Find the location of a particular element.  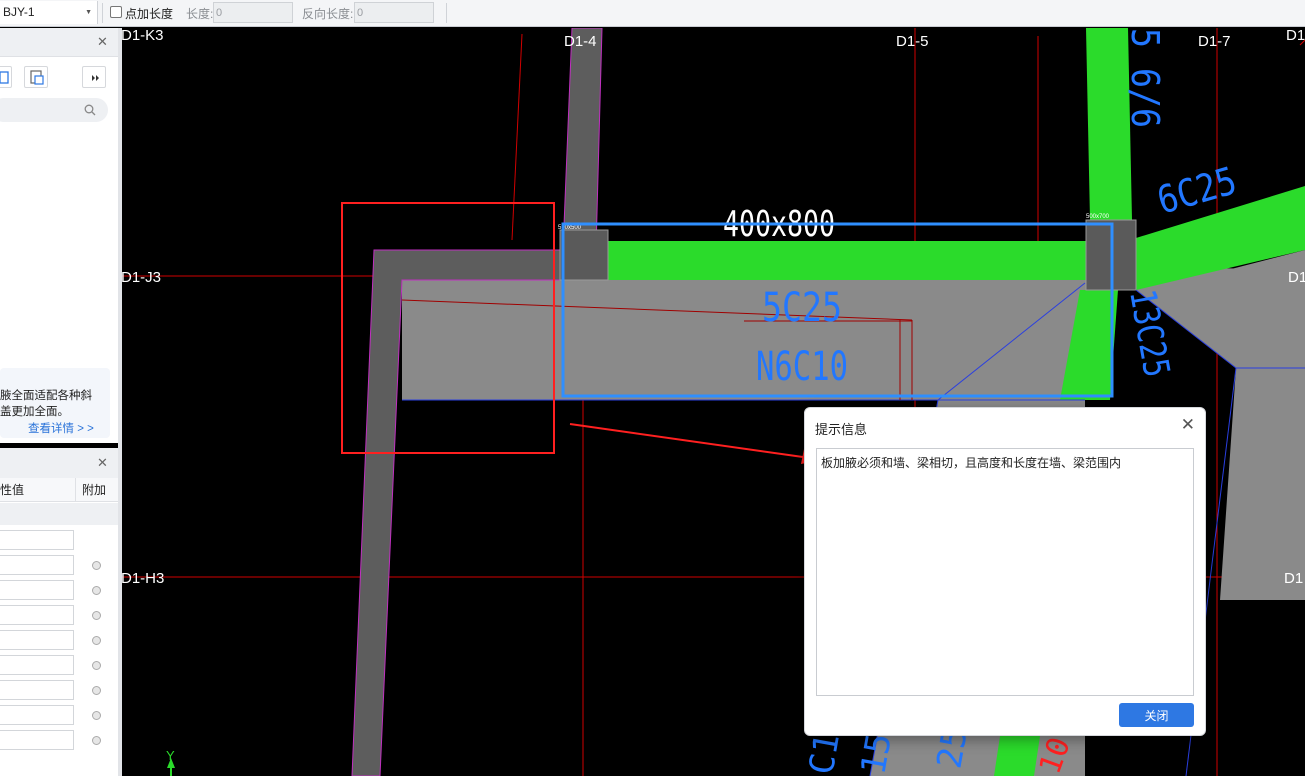

chevron-down-icon: ▼ is located at coordinates (88, 12).